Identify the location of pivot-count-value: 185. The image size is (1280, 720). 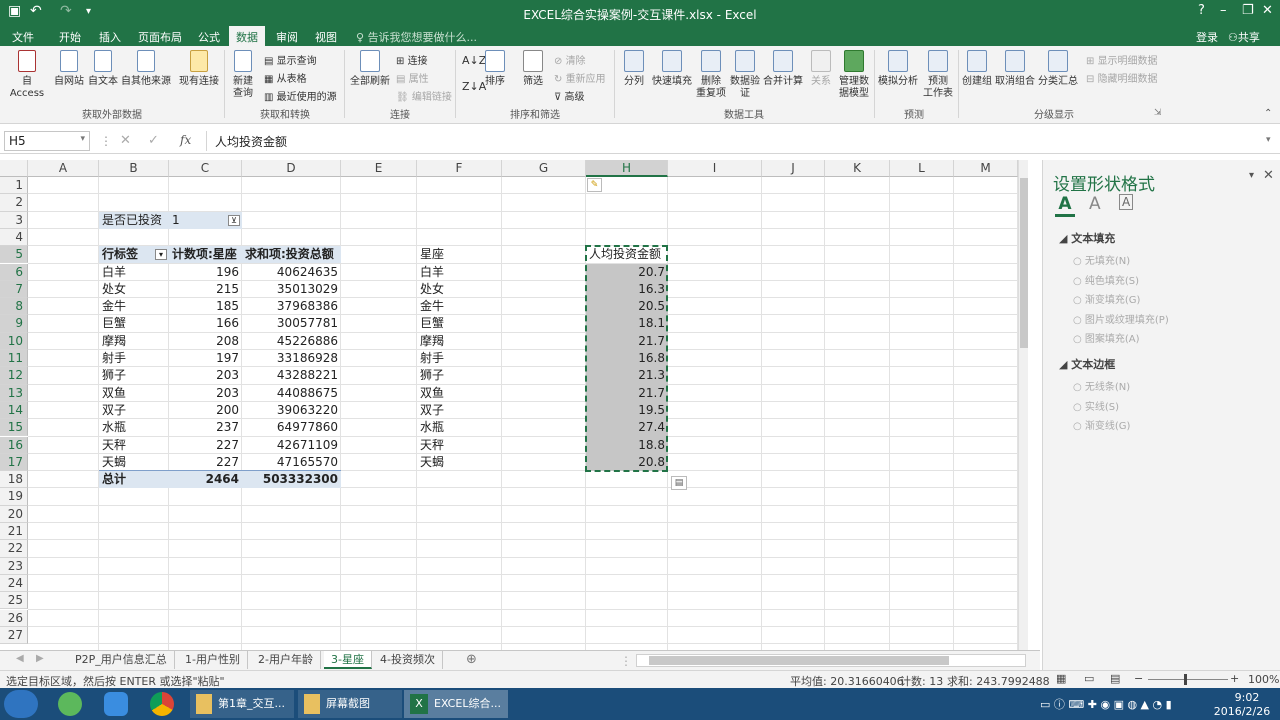
(205, 306).